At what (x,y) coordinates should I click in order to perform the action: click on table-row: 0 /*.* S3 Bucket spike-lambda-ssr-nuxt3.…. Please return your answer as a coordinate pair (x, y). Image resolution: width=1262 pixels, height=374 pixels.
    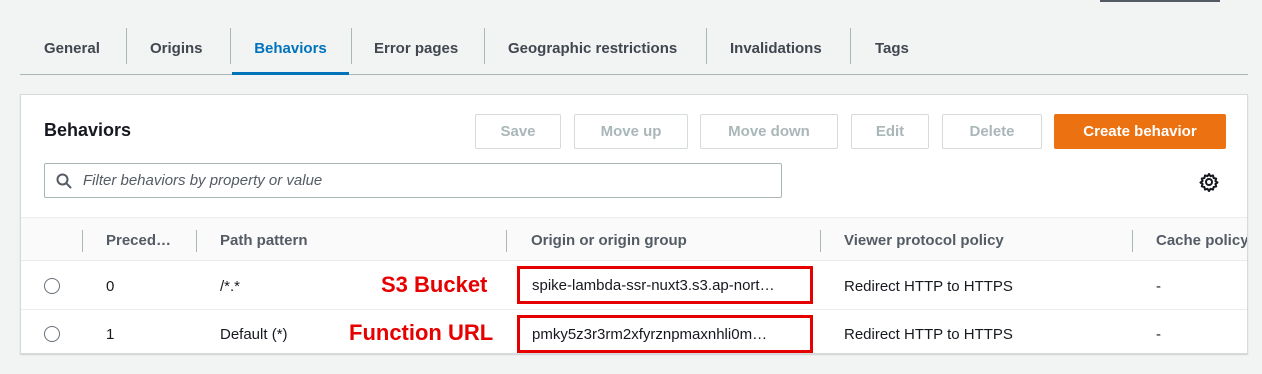
    Looking at the image, I should click on (634, 286).